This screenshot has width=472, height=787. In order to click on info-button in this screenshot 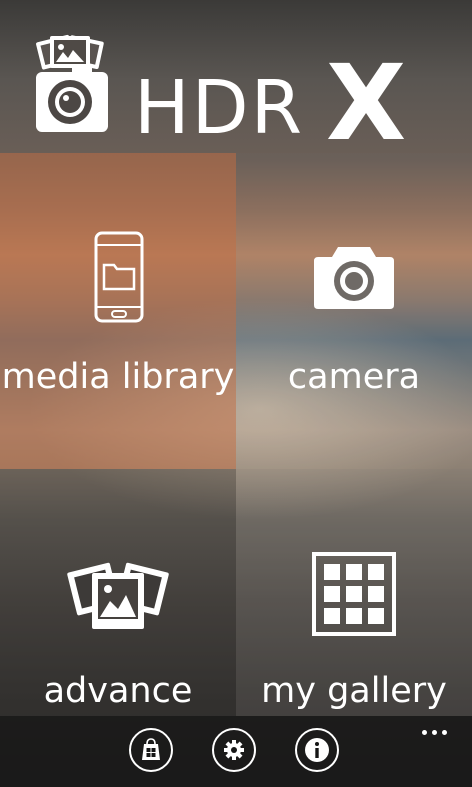, I will do `click(317, 750)`.